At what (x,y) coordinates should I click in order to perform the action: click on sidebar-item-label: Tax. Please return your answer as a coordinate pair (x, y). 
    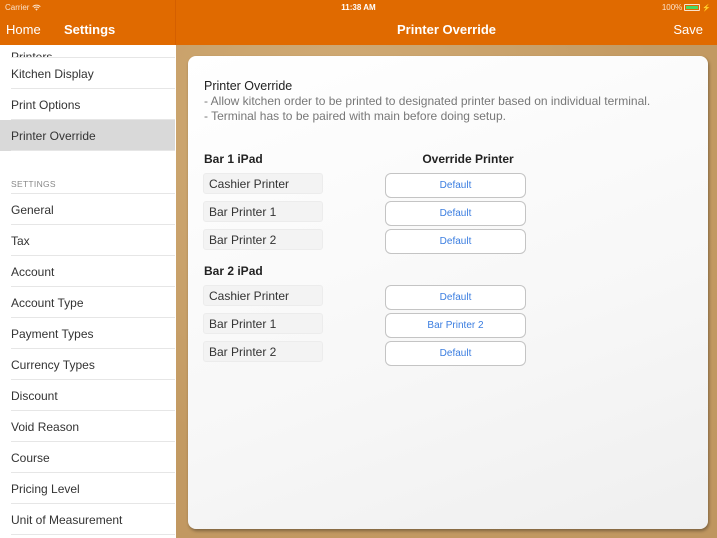
    Looking at the image, I should click on (20, 240).